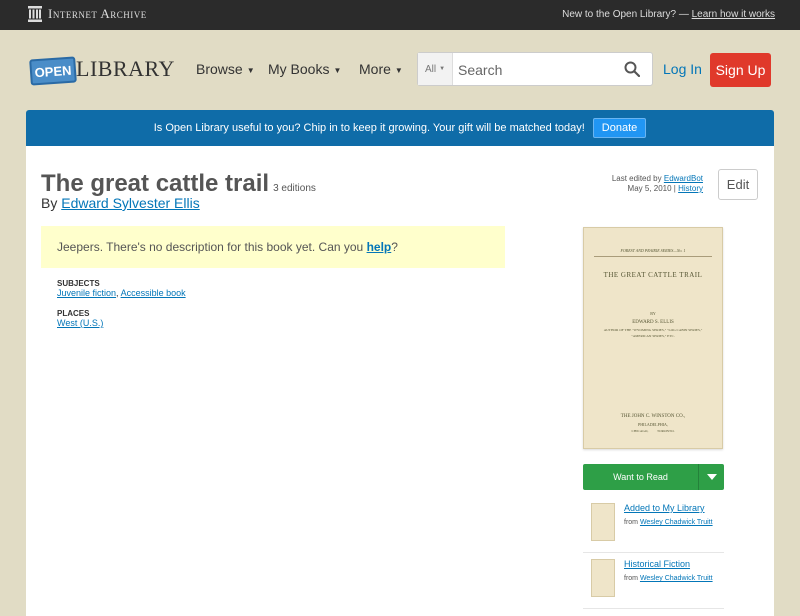 The image size is (800, 616). Describe the element at coordinates (375, 69) in the screenshot. I see `nav-more-label: More` at that location.